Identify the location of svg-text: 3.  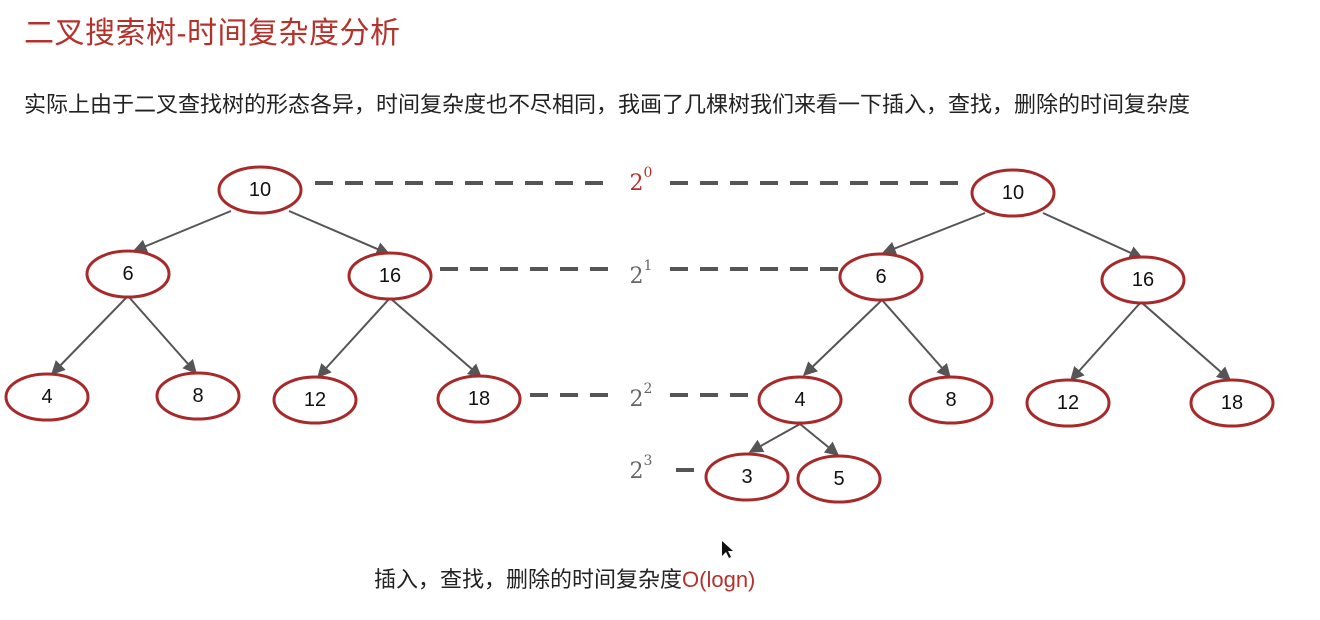
(746, 477).